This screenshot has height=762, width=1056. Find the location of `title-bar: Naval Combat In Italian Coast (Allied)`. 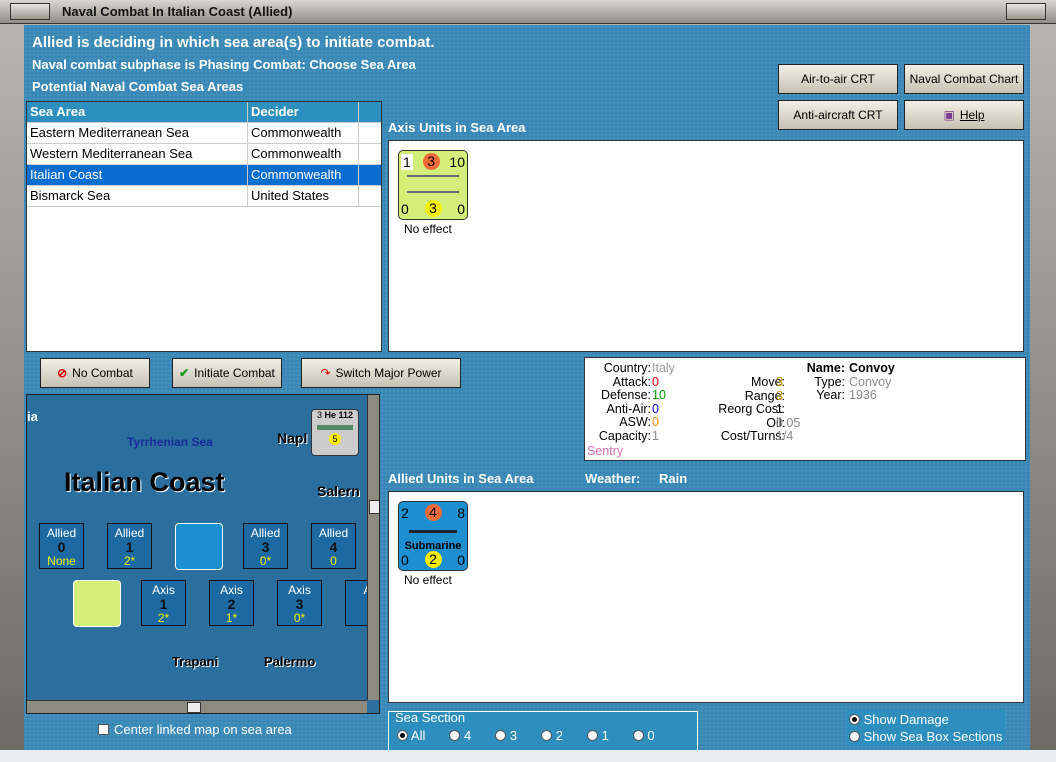

title-bar: Naval Combat In Italian Coast (Allied) is located at coordinates (528, 12).